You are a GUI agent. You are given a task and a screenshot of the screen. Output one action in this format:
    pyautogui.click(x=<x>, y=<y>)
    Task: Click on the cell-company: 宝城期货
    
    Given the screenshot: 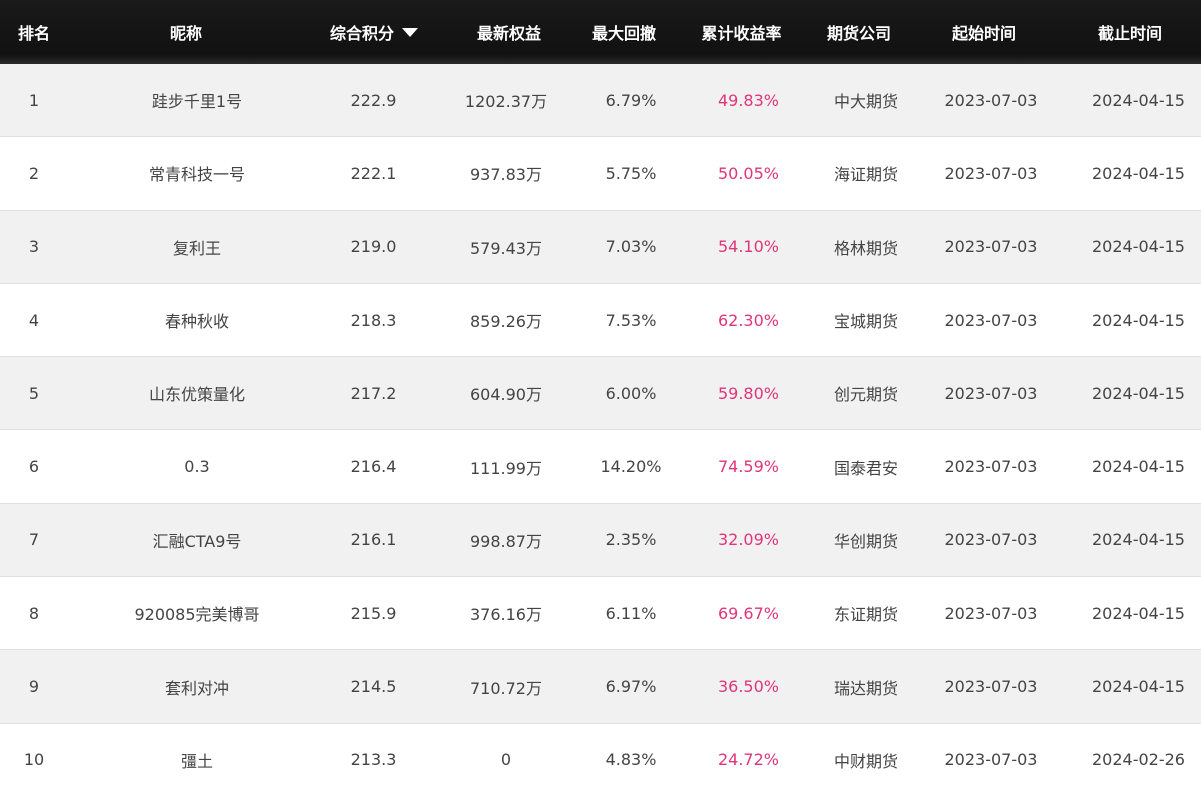 What is the action you would take?
    pyautogui.click(x=865, y=322)
    